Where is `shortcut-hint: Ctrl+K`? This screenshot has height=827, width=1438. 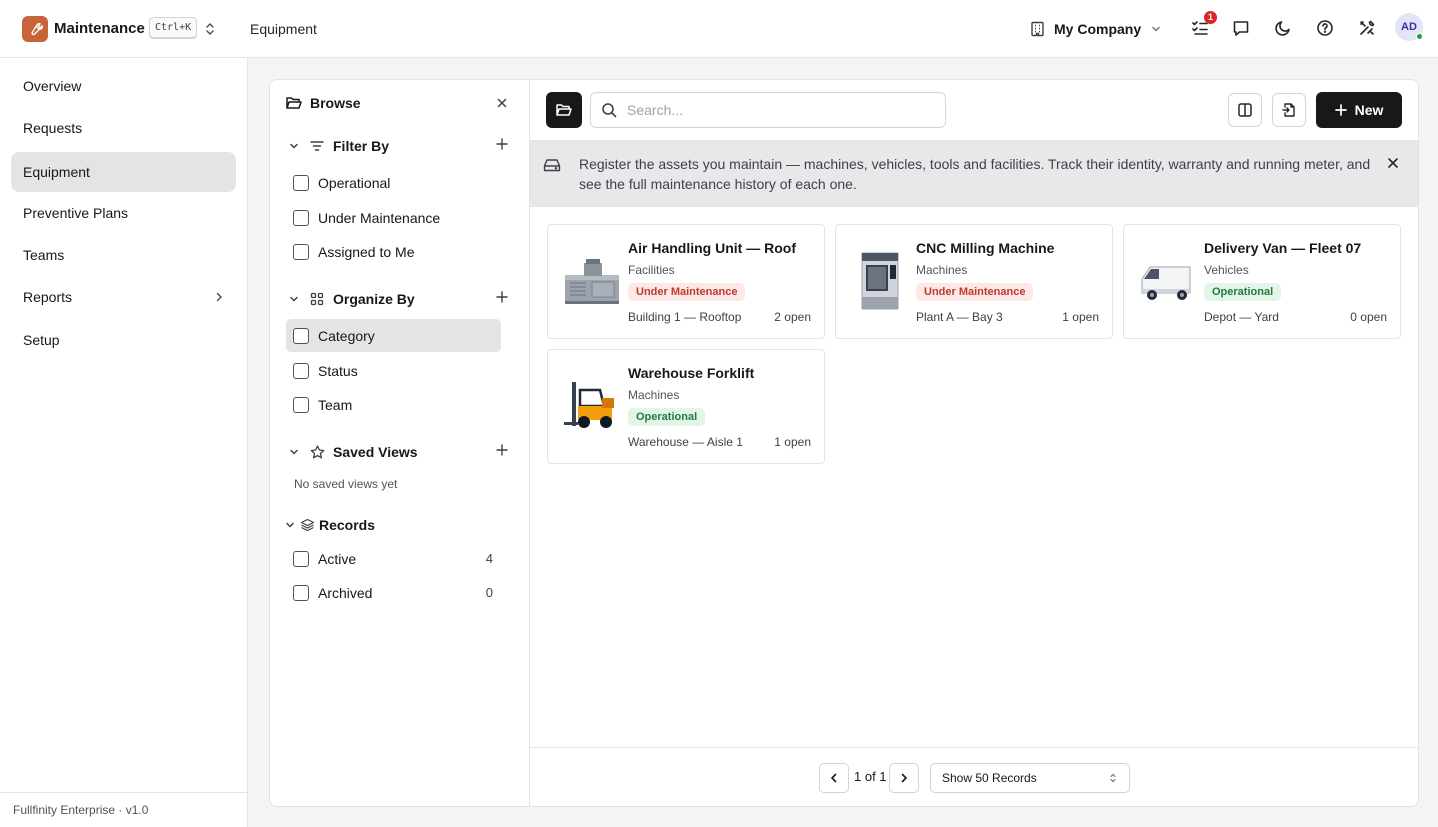
shortcut-hint: Ctrl+K is located at coordinates (173, 27).